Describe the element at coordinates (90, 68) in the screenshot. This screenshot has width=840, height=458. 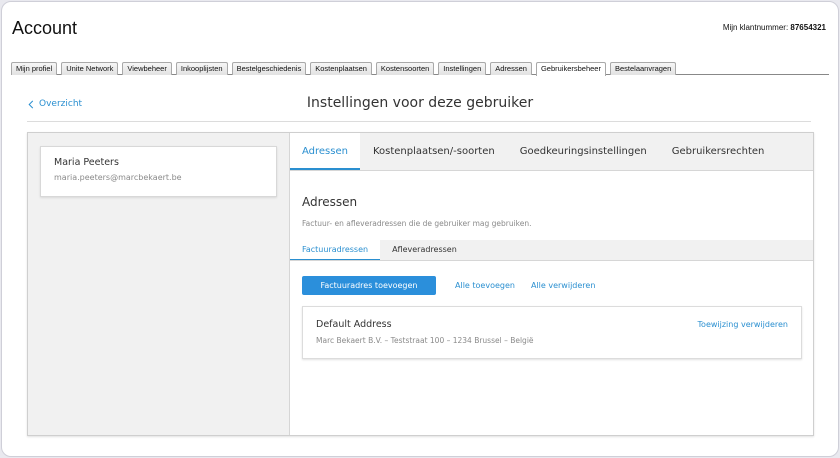
I see `tab-unite-network: Unite Network` at that location.